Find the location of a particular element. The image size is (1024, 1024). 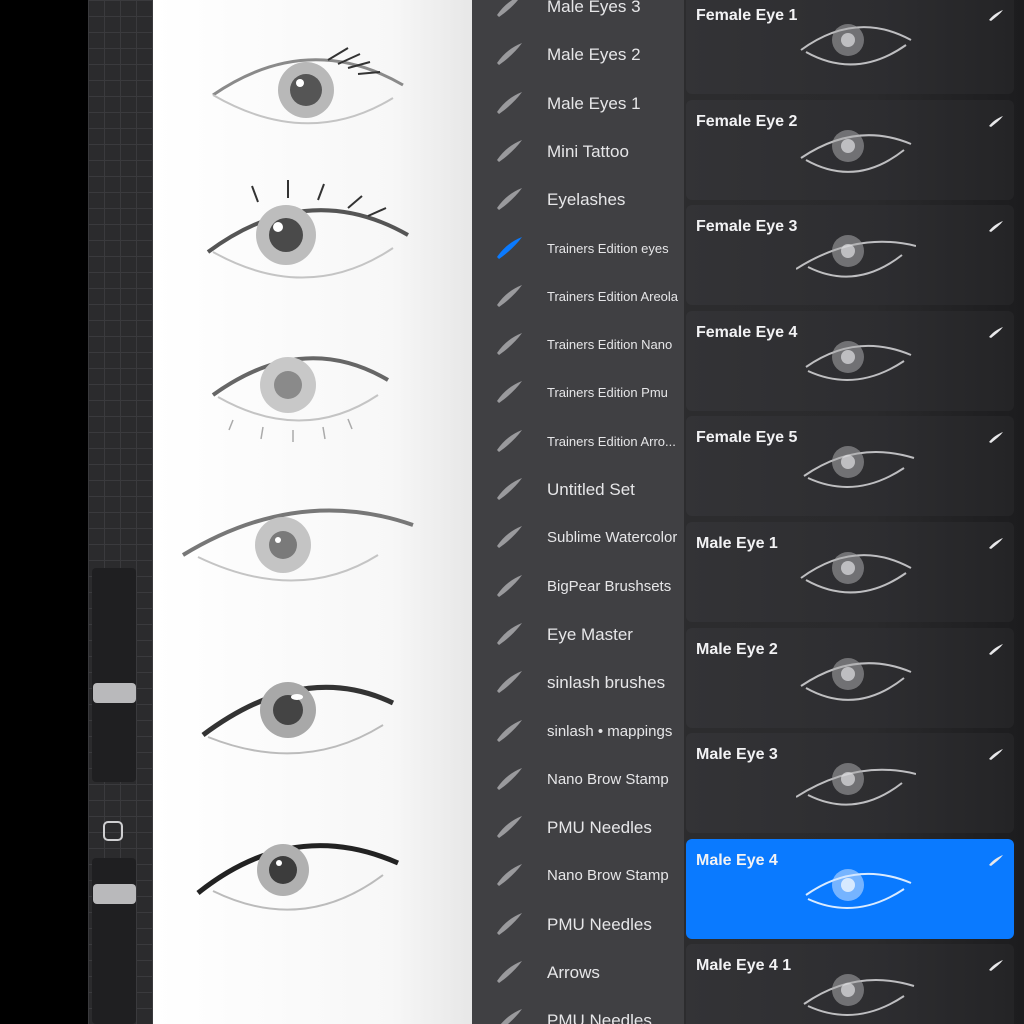

brush-card: Female Eye 1 is located at coordinates (850, 47).